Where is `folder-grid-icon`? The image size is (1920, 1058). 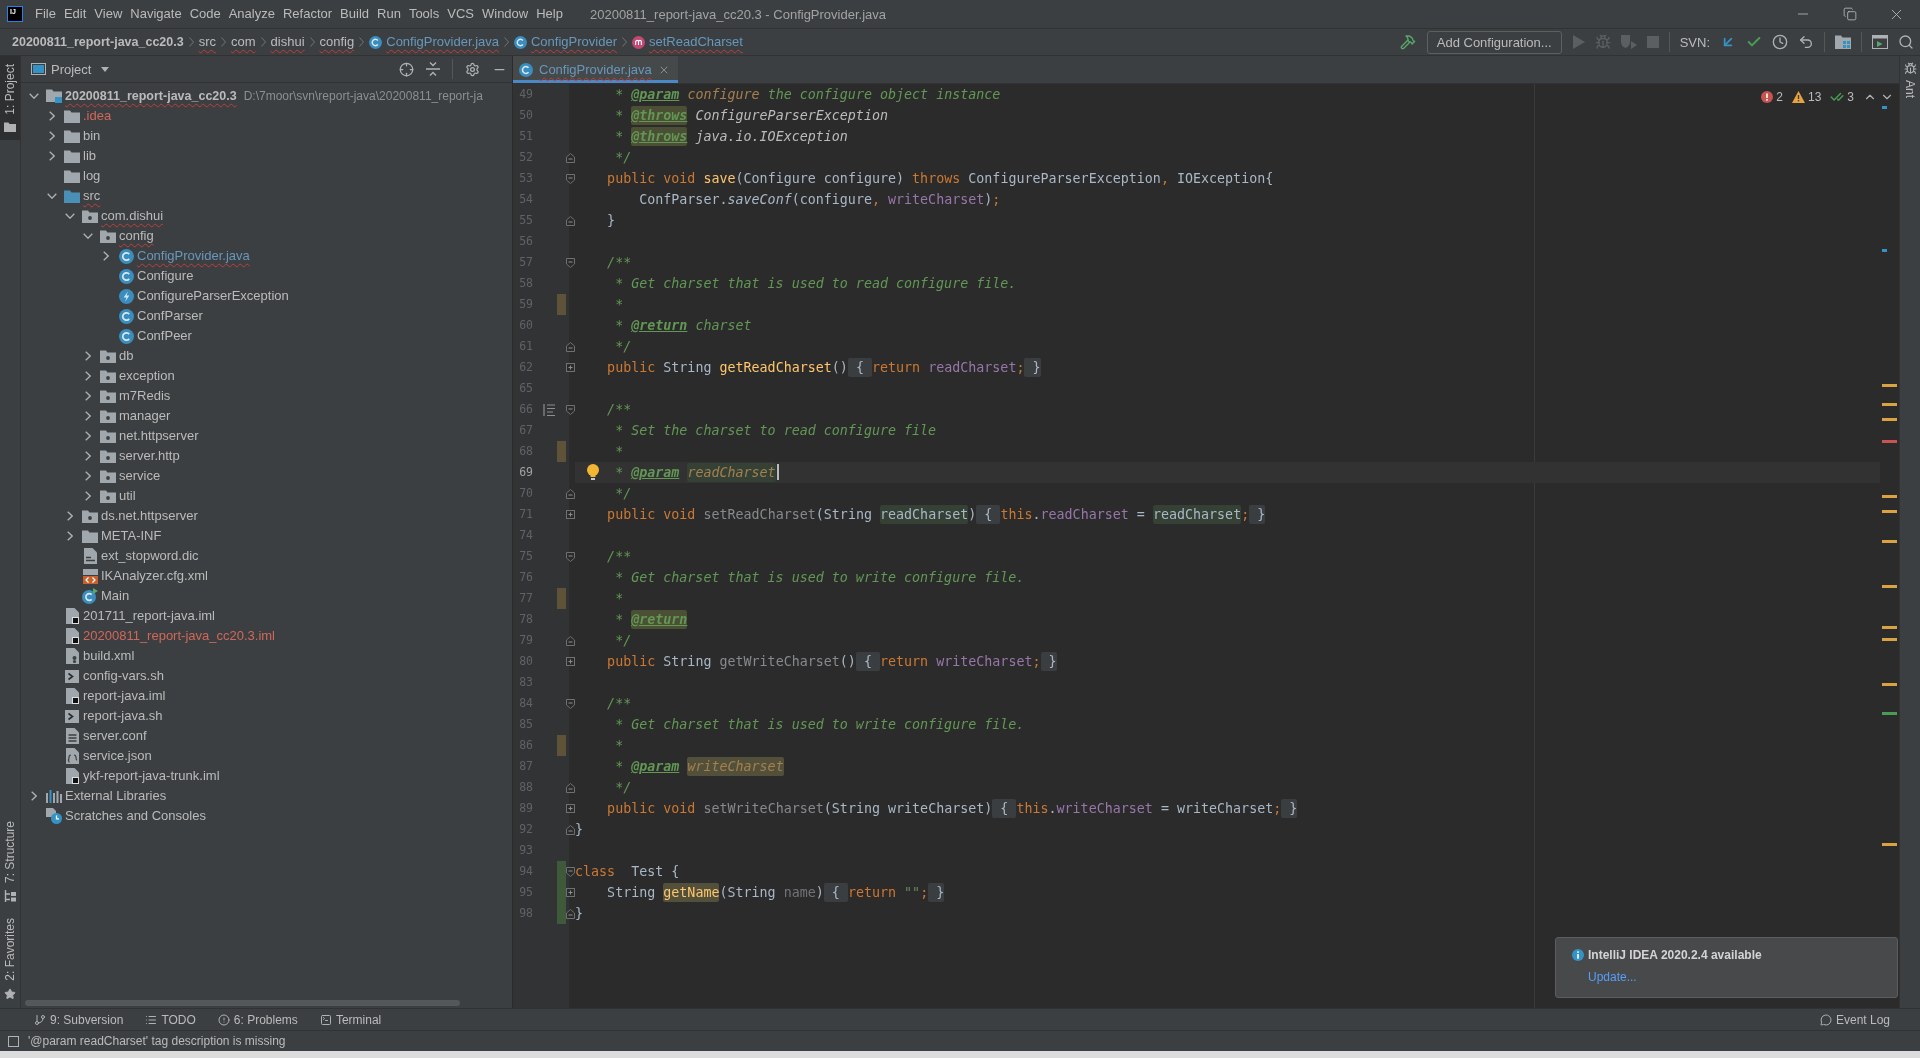 folder-grid-icon is located at coordinates (1843, 42).